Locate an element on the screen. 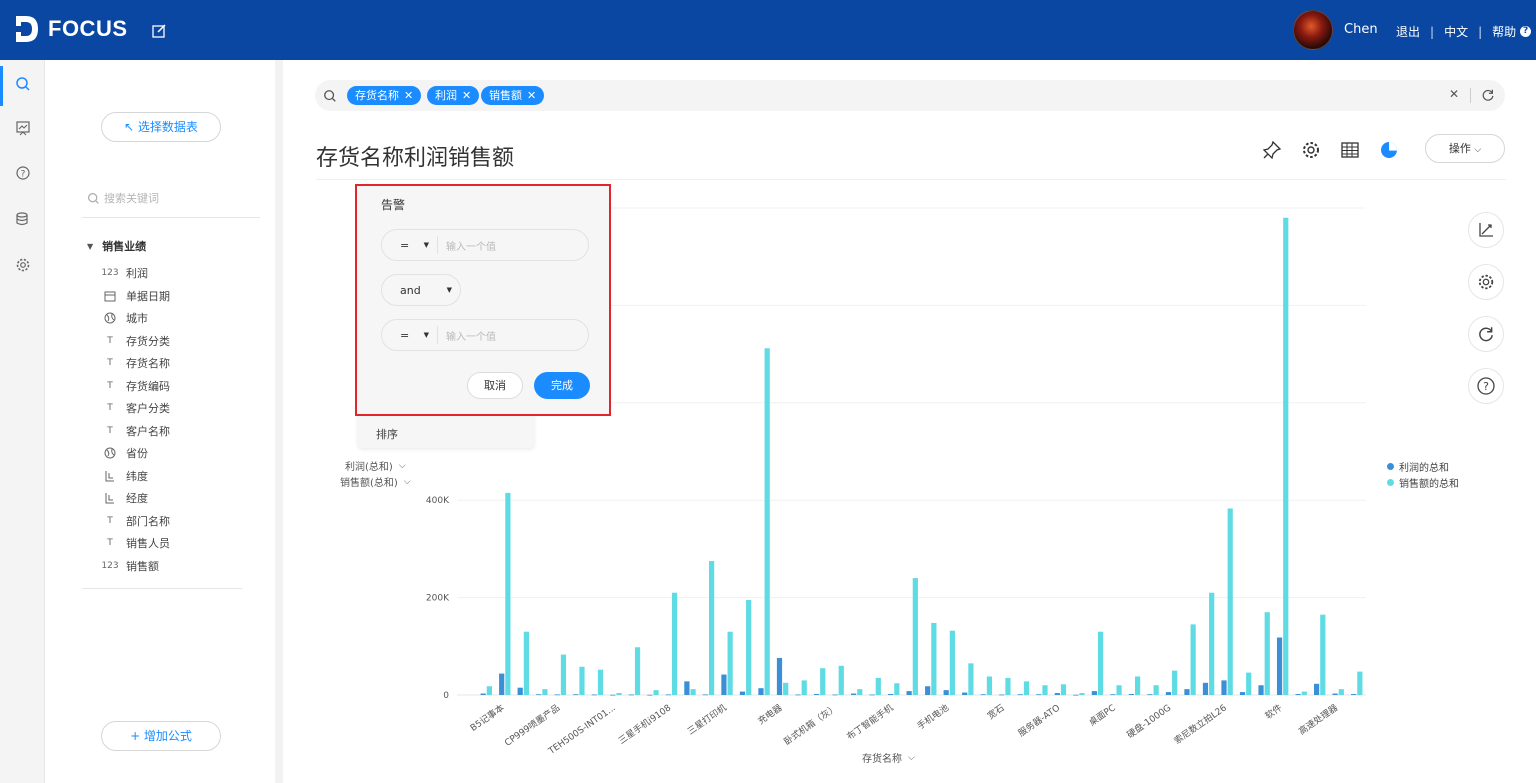  x-tick-label: B5记事本 is located at coordinates (487, 718).